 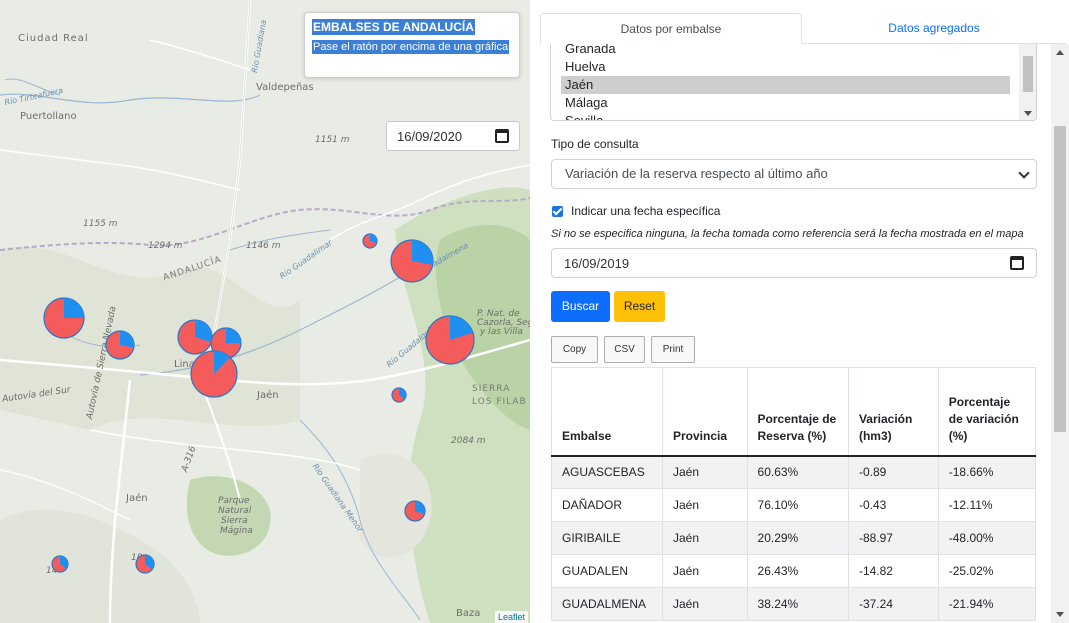 I want to click on table-cell: GIRIBAILE, so click(x=607, y=538).